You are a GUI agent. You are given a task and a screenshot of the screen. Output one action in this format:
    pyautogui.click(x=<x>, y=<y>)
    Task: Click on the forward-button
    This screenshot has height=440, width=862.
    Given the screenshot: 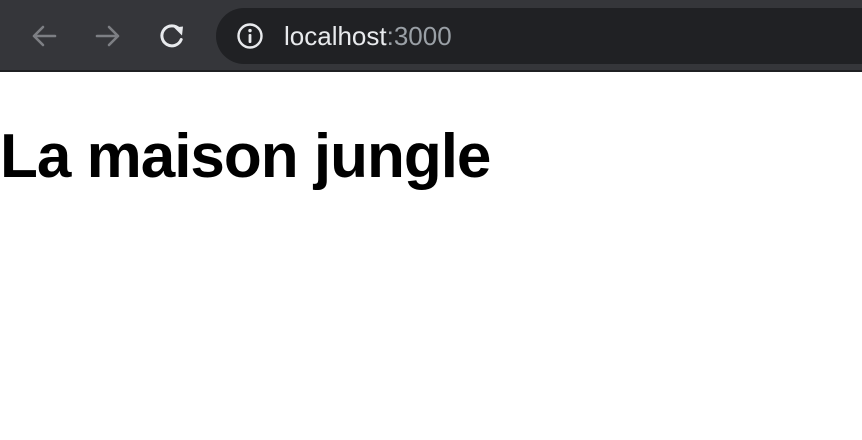 What is the action you would take?
    pyautogui.click(x=108, y=36)
    